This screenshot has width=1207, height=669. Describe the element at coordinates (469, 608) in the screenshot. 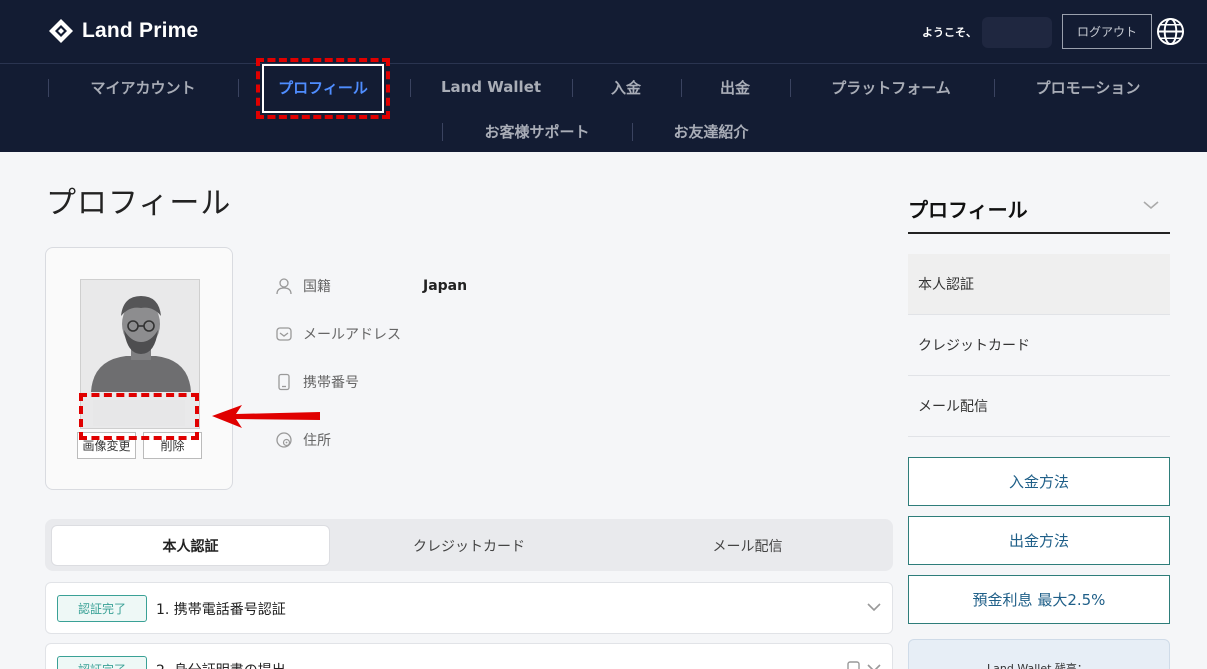

I see `step-phone-verification: 認証完了 1. 携帯電話番号認証` at that location.